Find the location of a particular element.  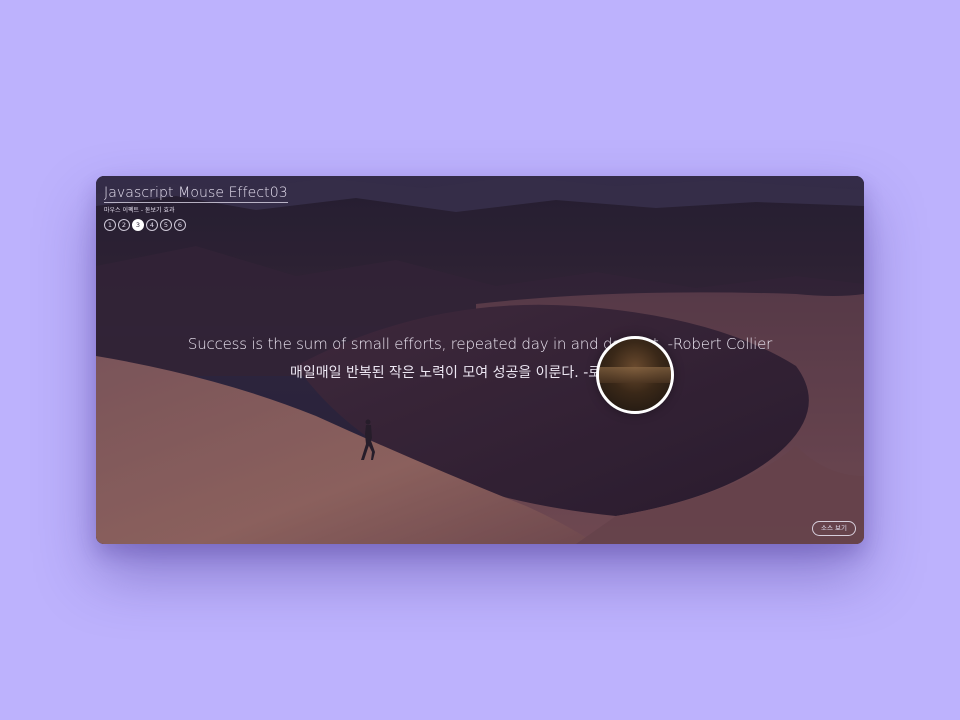

quote-korean: 매일매일 반복된 작은 노력이 모여 성공을 이룬다. -로버트 콜리어 is located at coordinates (480, 373).